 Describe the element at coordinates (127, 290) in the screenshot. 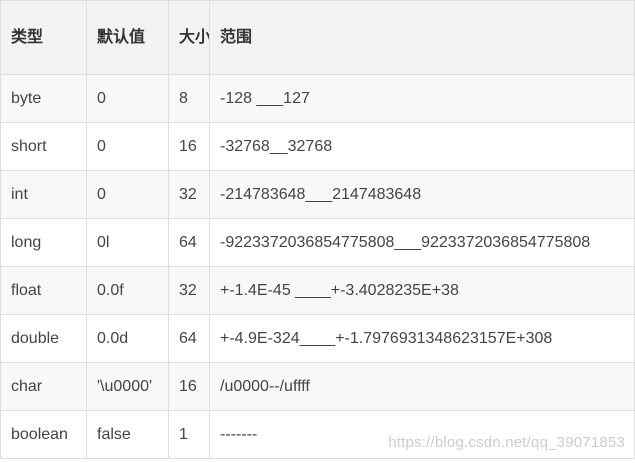

I see `cell-default: 0.0f` at that location.